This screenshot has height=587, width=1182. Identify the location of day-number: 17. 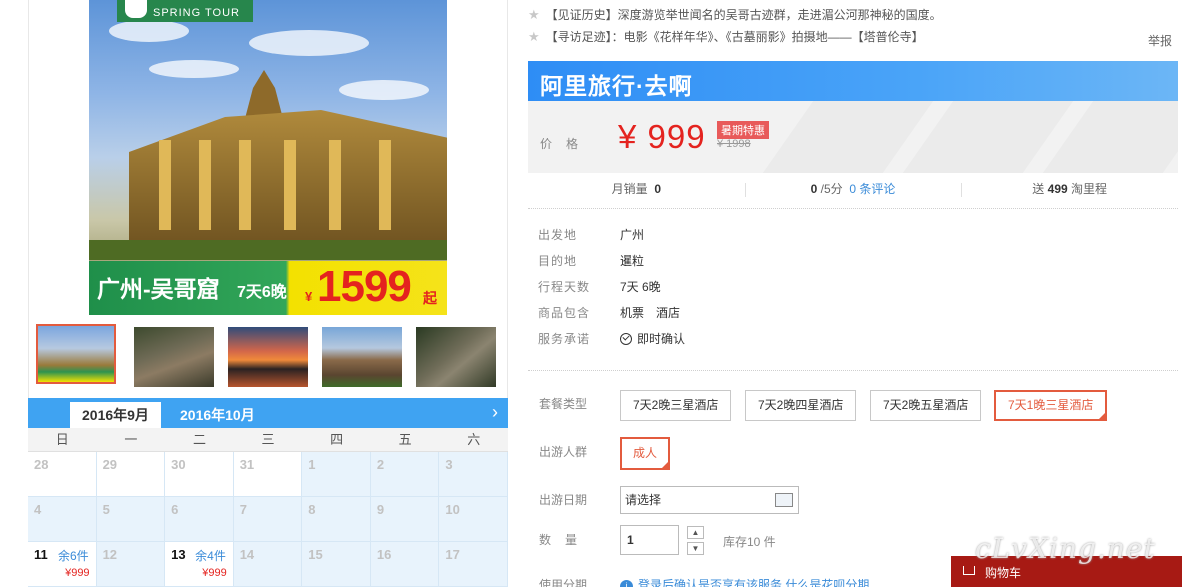
(452, 554).